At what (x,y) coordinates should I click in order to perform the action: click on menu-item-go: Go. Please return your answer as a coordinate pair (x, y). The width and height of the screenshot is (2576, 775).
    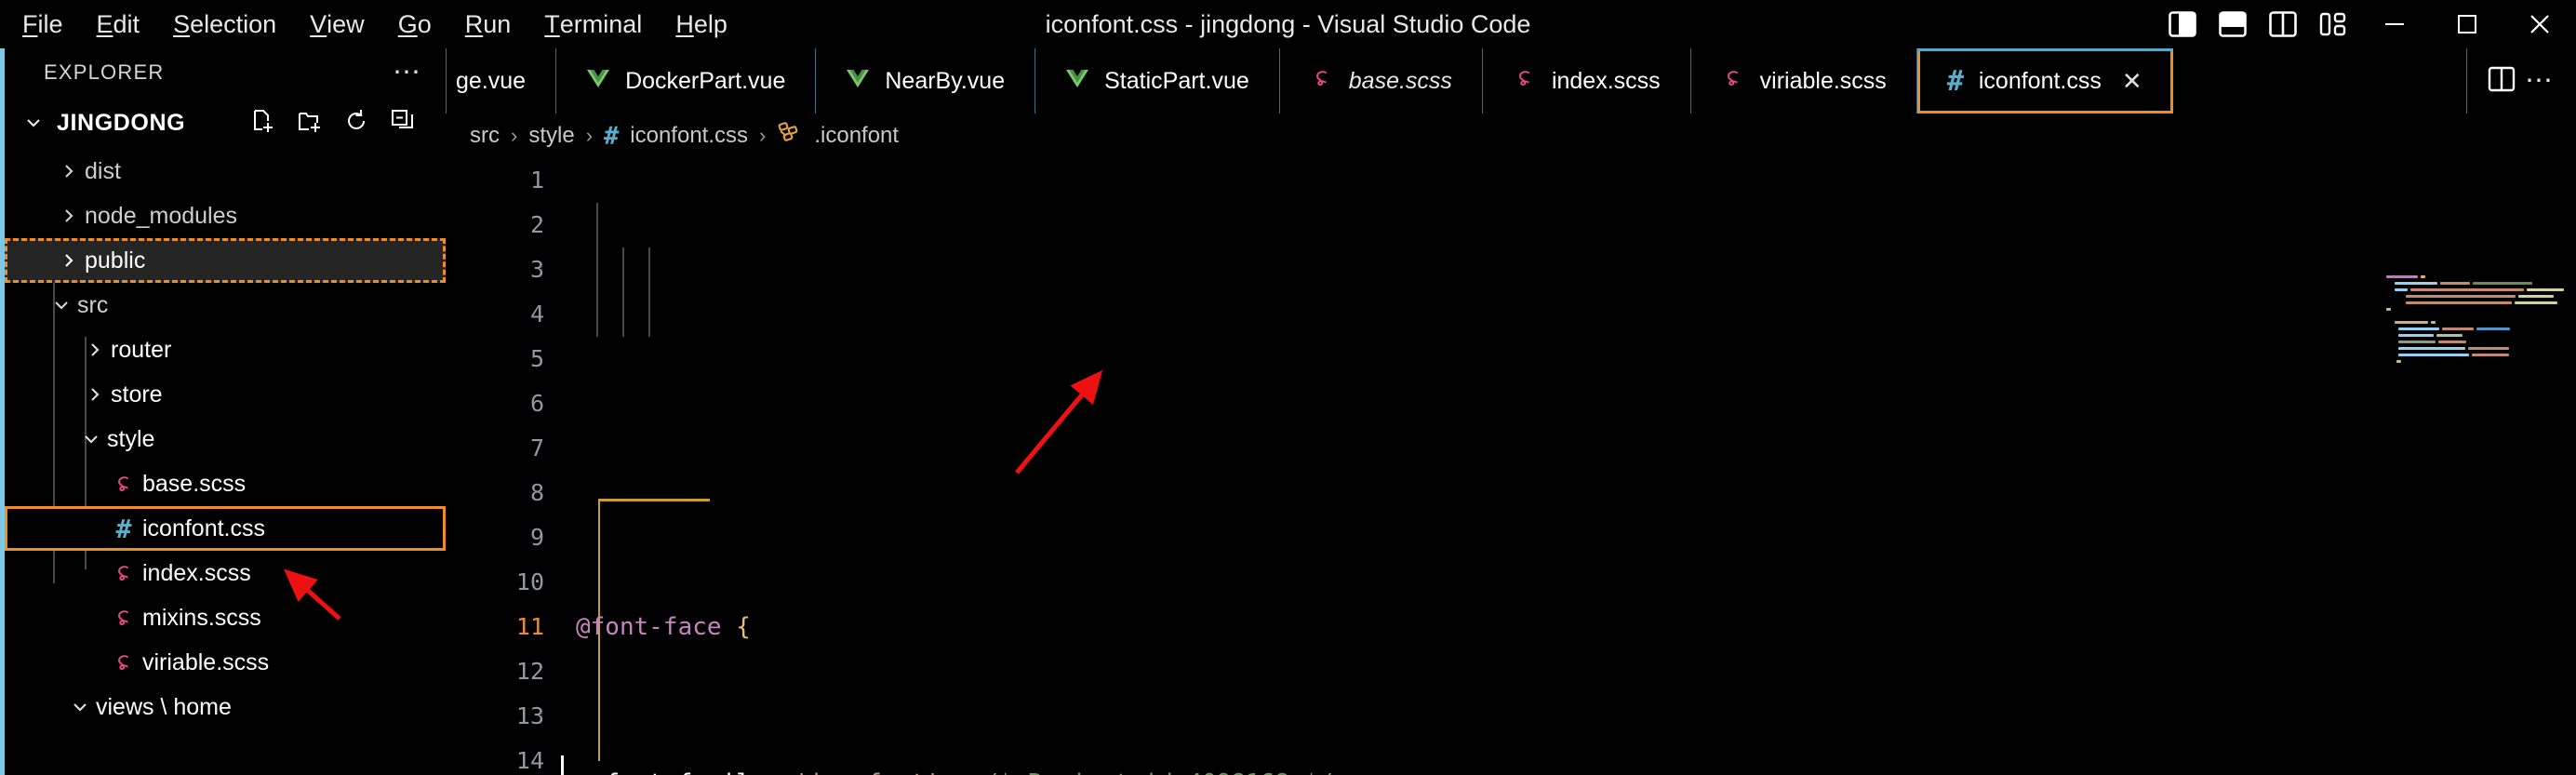
    Looking at the image, I should click on (414, 24).